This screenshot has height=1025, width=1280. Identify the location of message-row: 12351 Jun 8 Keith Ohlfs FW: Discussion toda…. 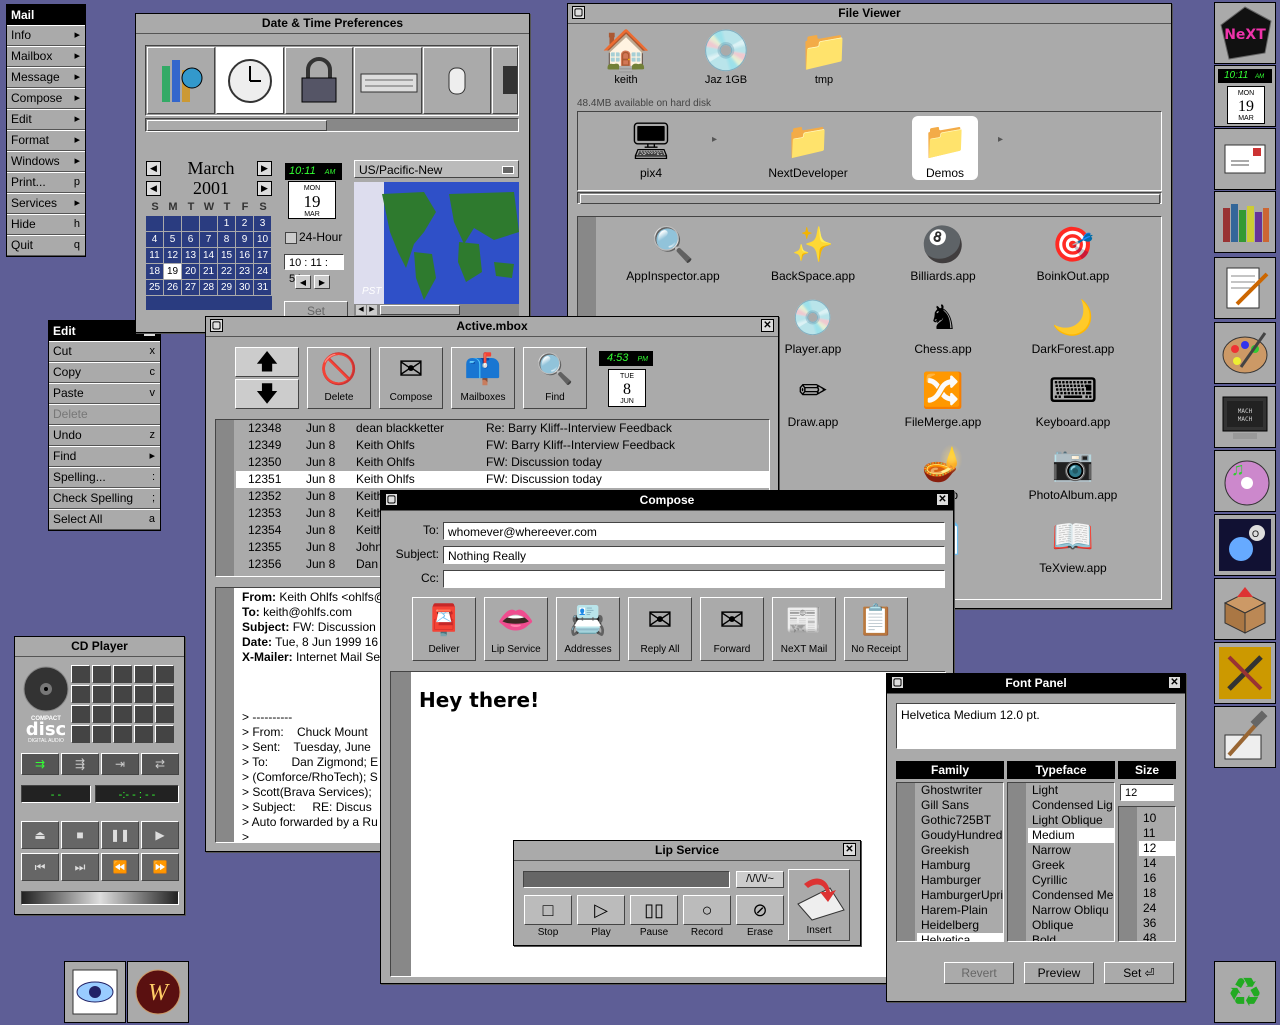
(502, 479).